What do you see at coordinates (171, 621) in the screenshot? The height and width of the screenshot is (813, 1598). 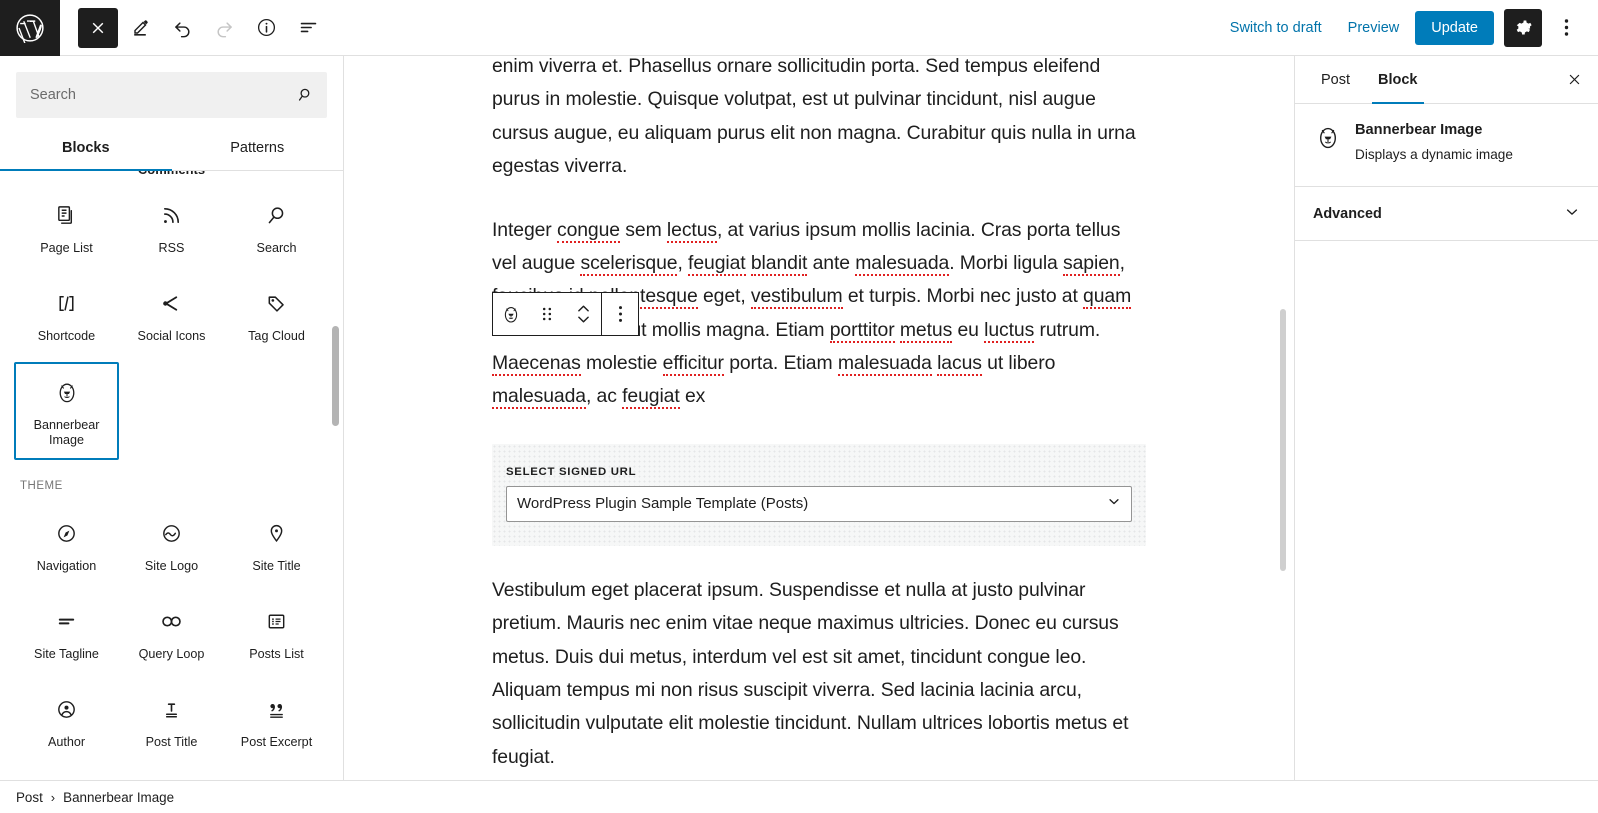 I see `loop-icon` at bounding box center [171, 621].